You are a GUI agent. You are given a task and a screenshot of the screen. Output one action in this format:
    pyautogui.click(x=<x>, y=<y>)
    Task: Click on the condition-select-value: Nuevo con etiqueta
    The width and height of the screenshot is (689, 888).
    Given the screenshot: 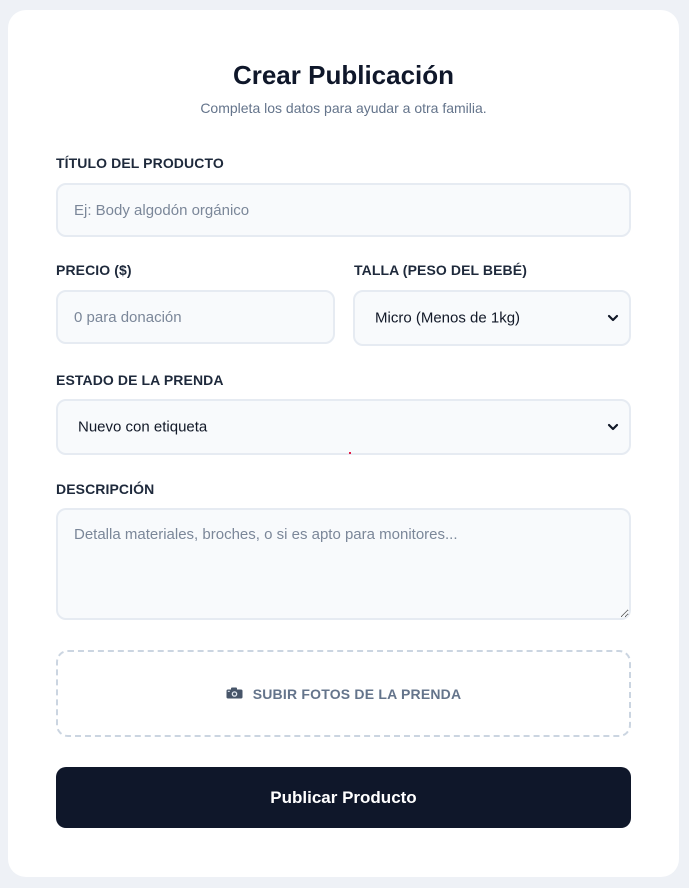 What is the action you would take?
    pyautogui.click(x=143, y=427)
    